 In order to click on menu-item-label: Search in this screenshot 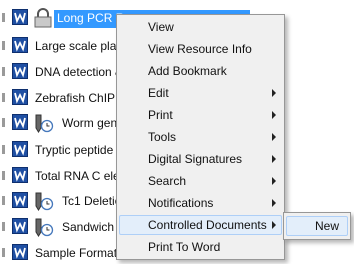, I will do `click(167, 181)`.